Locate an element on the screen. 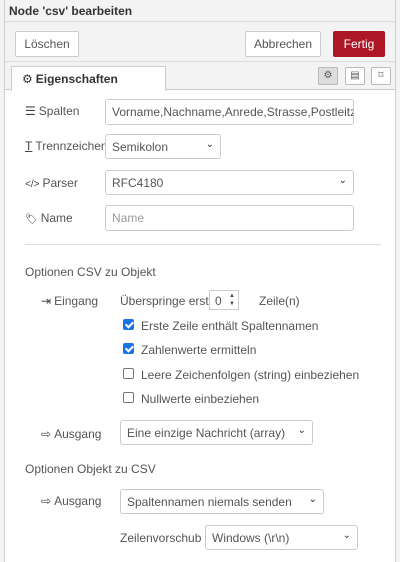 This screenshot has height=562, width=400. parse-numbers-checkbox is located at coordinates (128, 348).